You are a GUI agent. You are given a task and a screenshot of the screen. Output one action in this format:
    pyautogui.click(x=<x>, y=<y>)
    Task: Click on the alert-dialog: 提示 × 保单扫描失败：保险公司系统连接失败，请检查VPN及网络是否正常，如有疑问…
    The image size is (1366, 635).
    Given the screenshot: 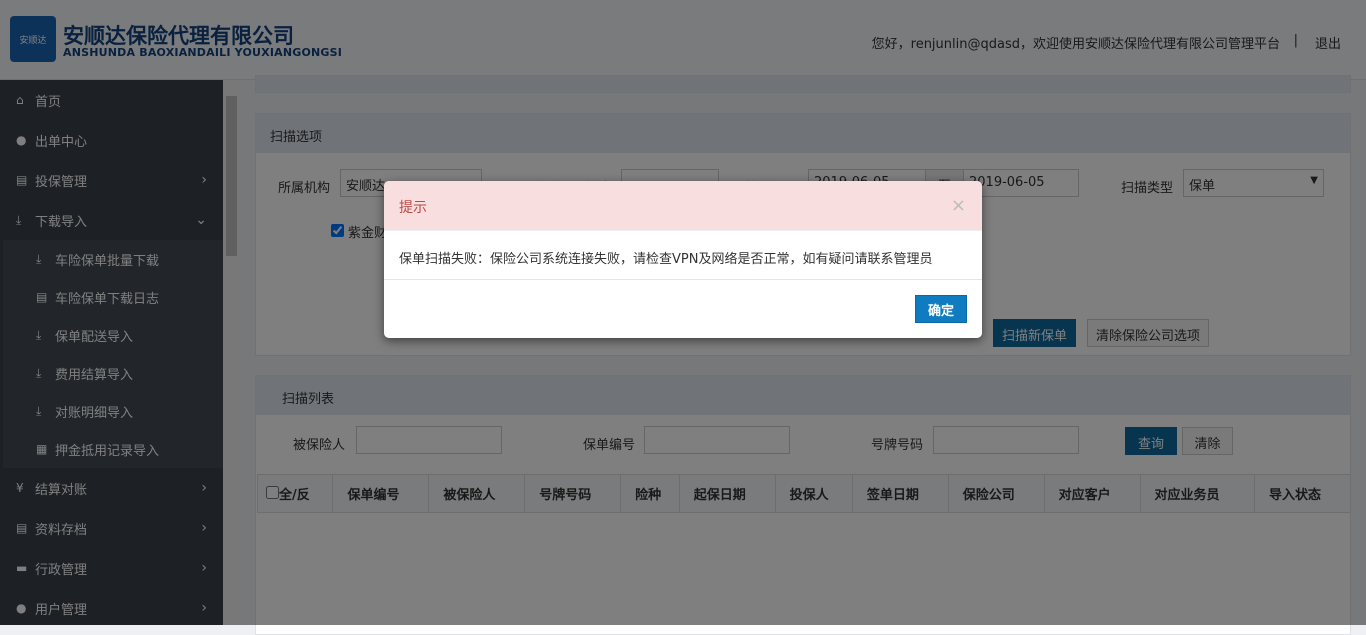 What is the action you would take?
    pyautogui.click(x=683, y=259)
    